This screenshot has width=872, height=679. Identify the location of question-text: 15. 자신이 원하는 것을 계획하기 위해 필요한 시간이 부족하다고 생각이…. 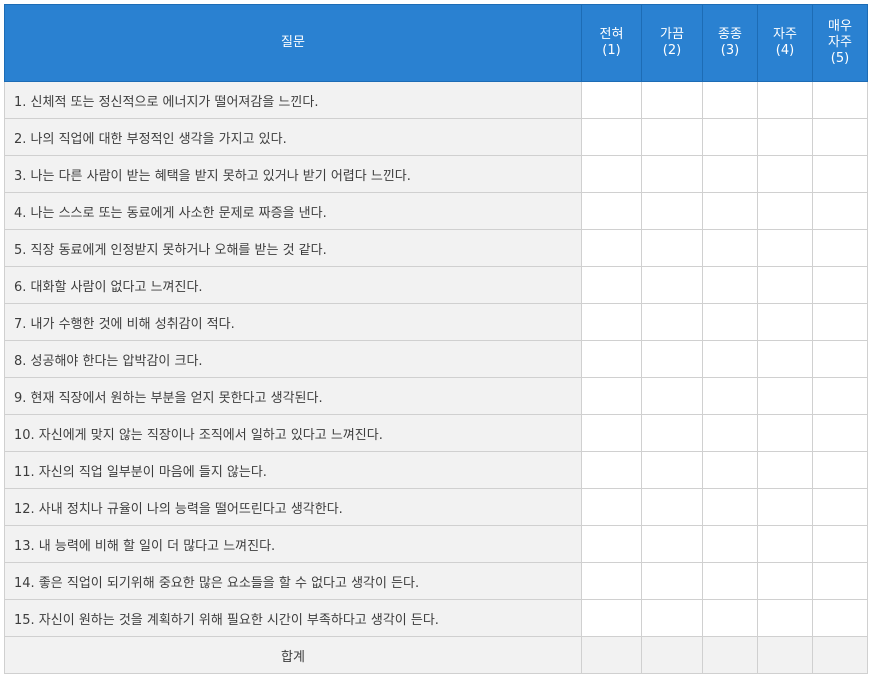
(293, 618).